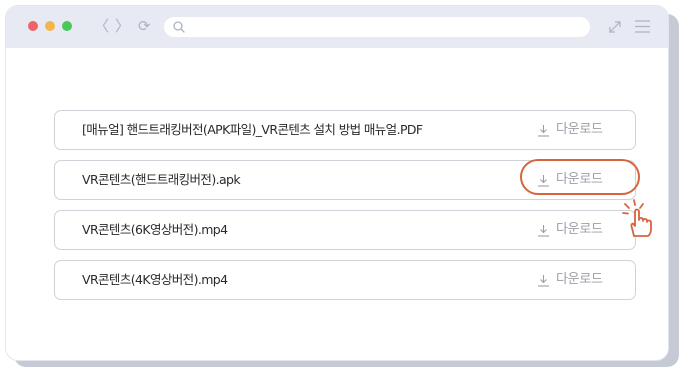 The image size is (685, 373). Describe the element at coordinates (345, 230) in the screenshot. I see `file-row-6k: VR콘텐츠(6K영상버전).mp4 다운로드` at that location.